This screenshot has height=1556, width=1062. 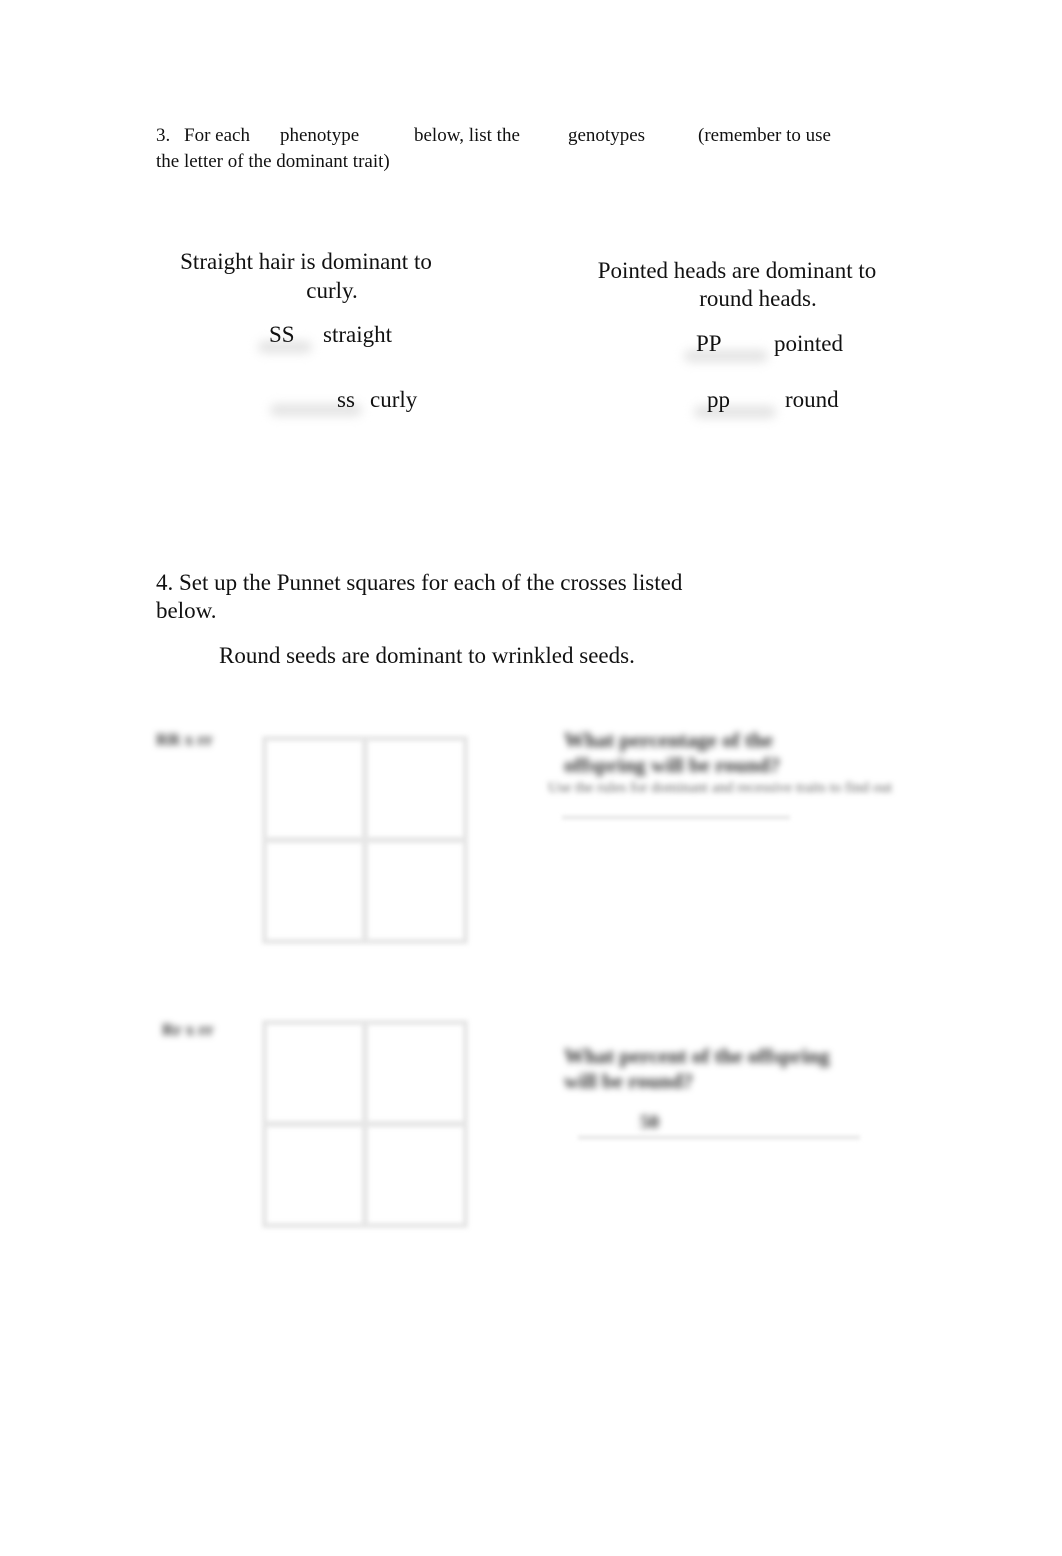 I want to click on question-text-part: For each, so click(x=217, y=135).